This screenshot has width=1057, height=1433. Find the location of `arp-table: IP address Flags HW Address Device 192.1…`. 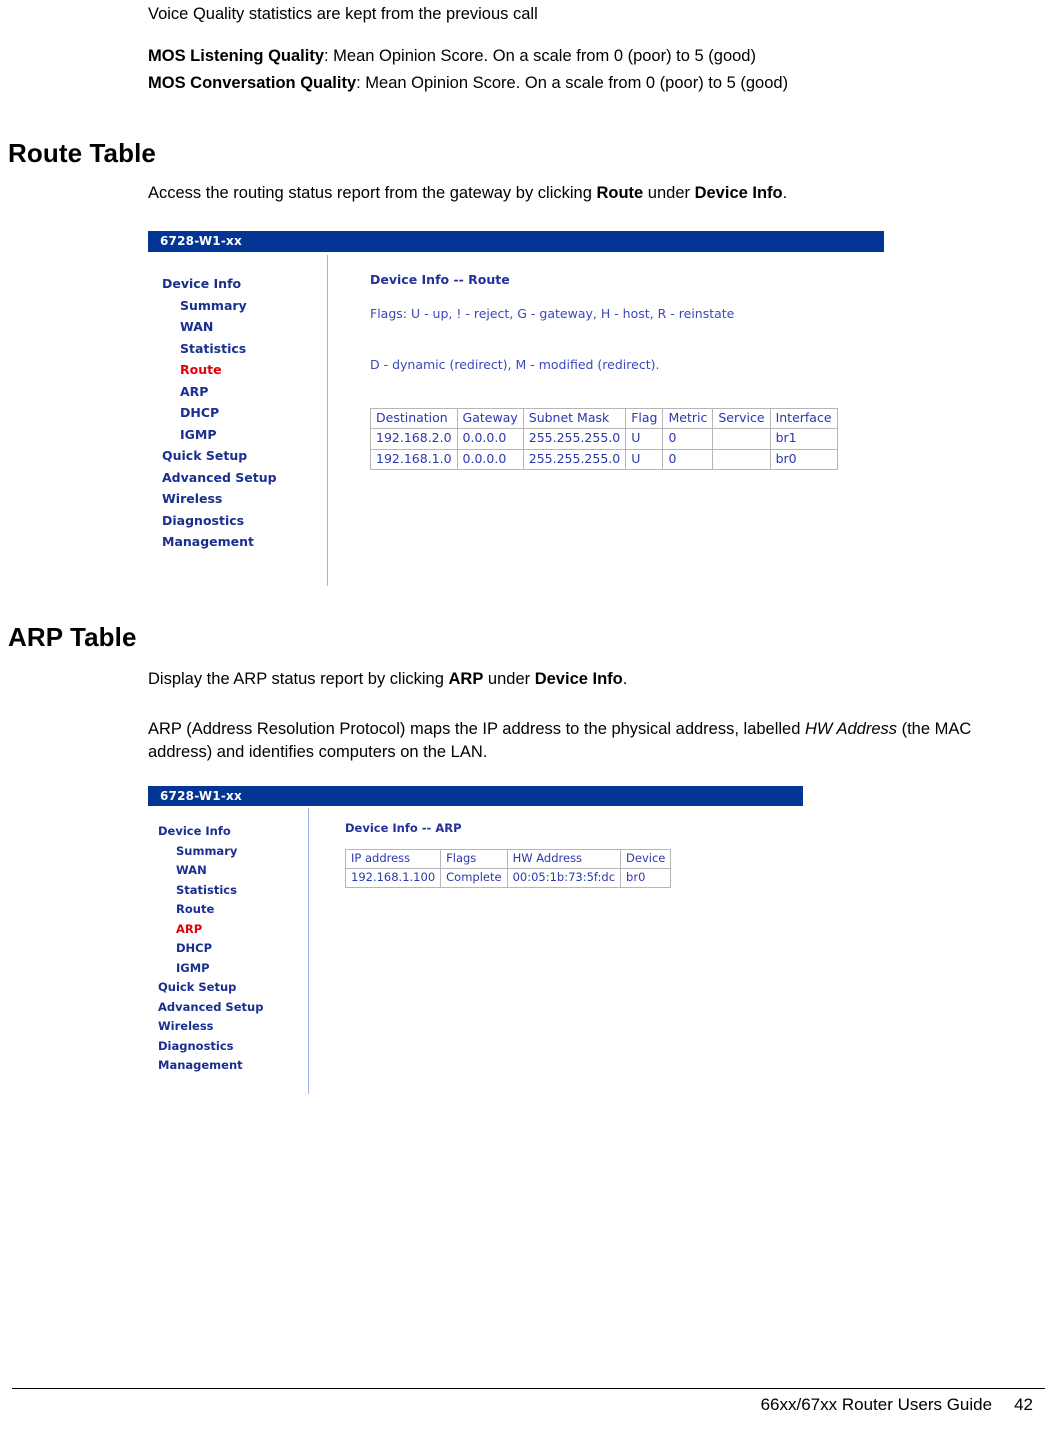

arp-table: IP address Flags HW Address Device 192.1… is located at coordinates (508, 868).